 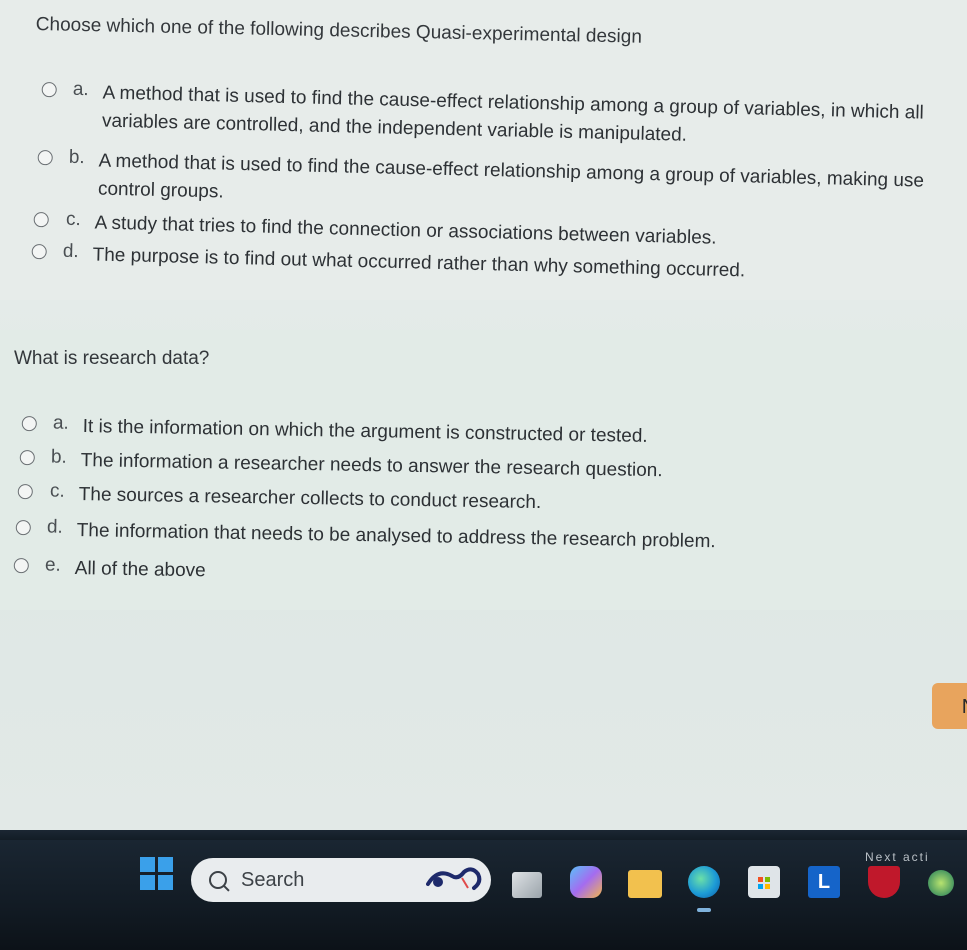 I want to click on l-app-icon: L, so click(x=824, y=882).